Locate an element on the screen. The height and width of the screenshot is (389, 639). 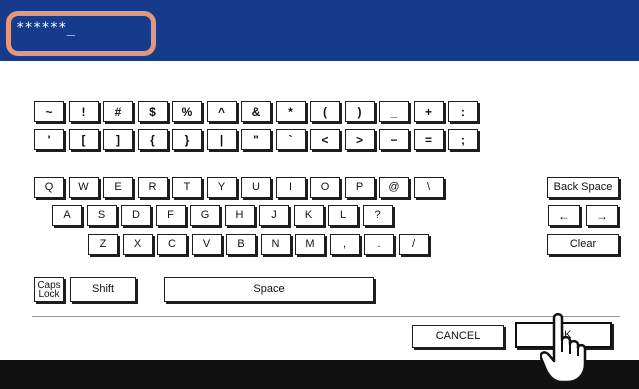
shift-button: Shift is located at coordinates (103, 289).